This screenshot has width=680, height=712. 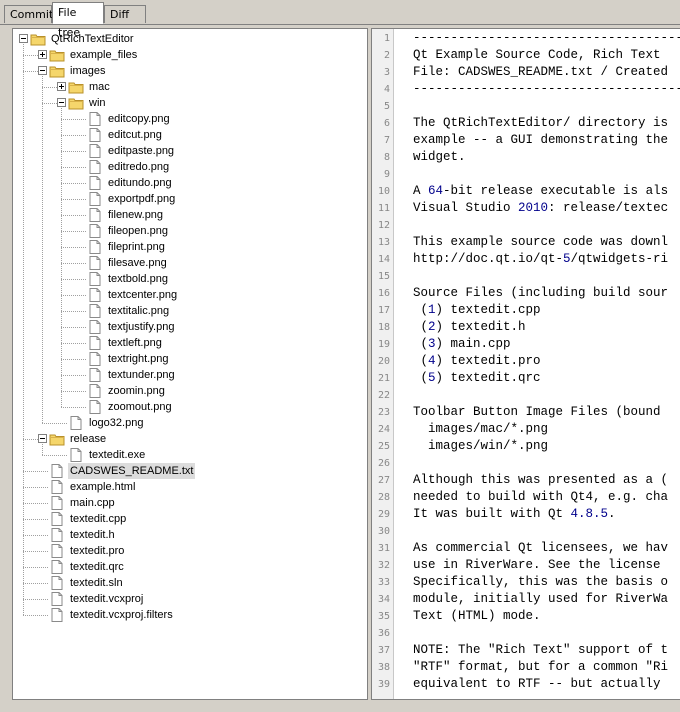 What do you see at coordinates (190, 423) in the screenshot?
I see `tree-file: logo32.png` at bounding box center [190, 423].